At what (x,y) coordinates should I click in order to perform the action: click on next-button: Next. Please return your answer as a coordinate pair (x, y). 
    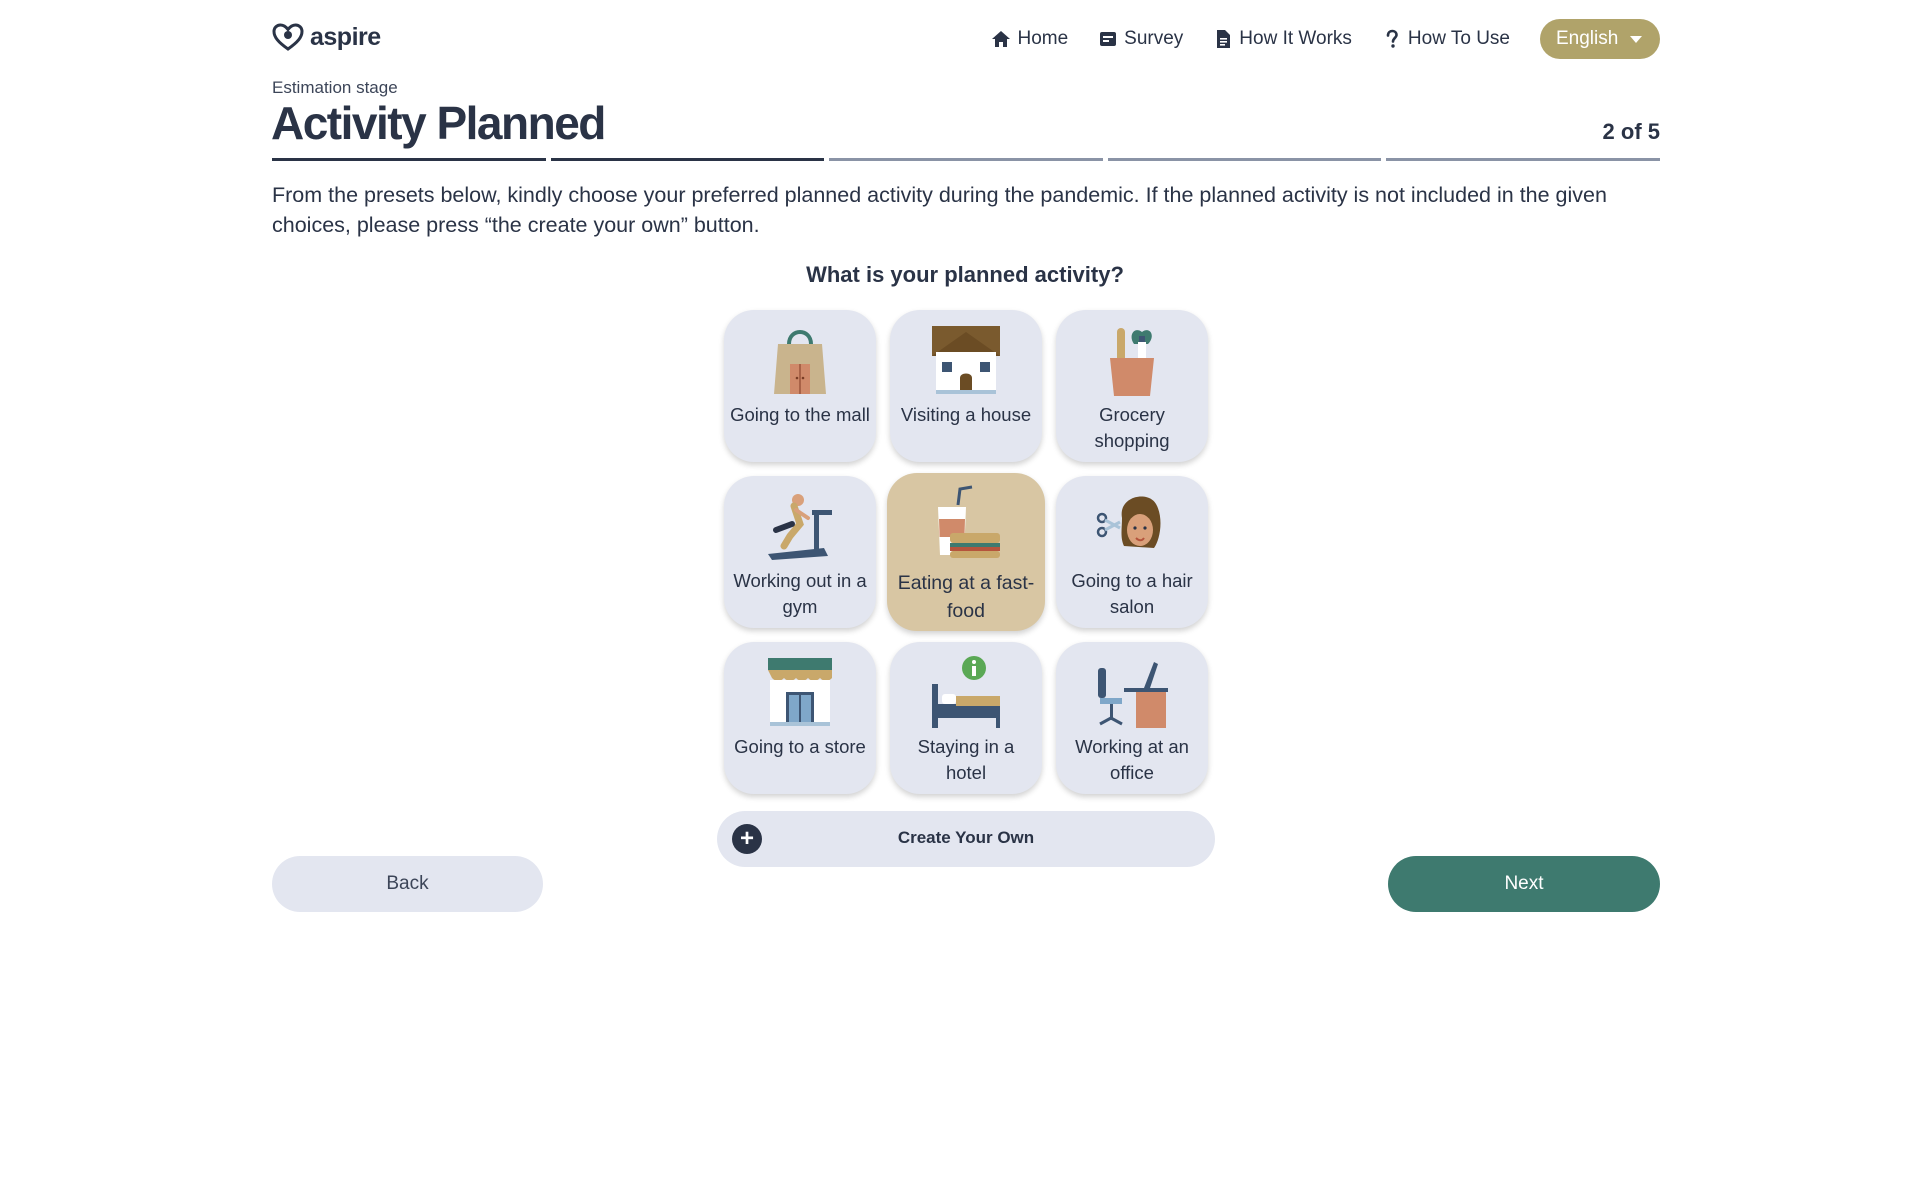
    Looking at the image, I should click on (1524, 884).